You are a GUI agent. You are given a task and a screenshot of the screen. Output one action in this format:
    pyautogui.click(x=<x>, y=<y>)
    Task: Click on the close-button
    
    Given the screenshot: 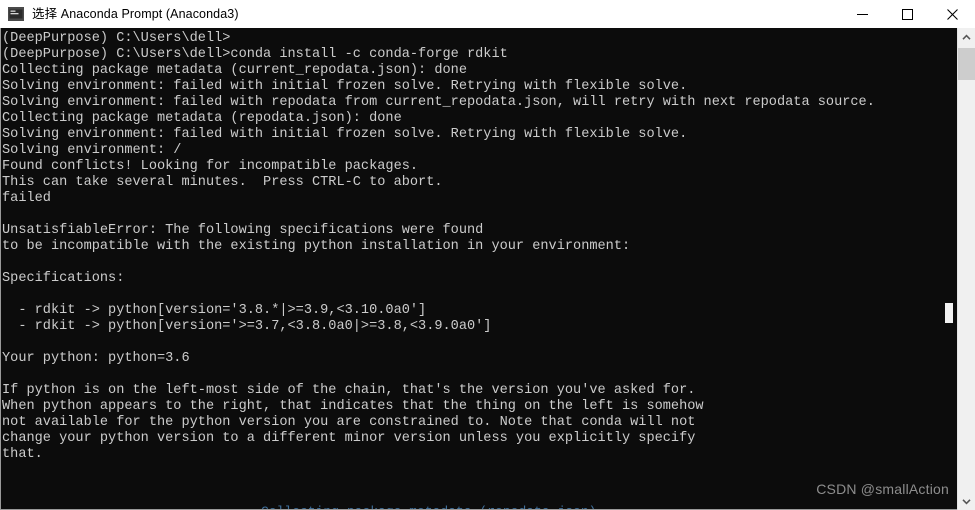 What is the action you would take?
    pyautogui.click(x=952, y=14)
    